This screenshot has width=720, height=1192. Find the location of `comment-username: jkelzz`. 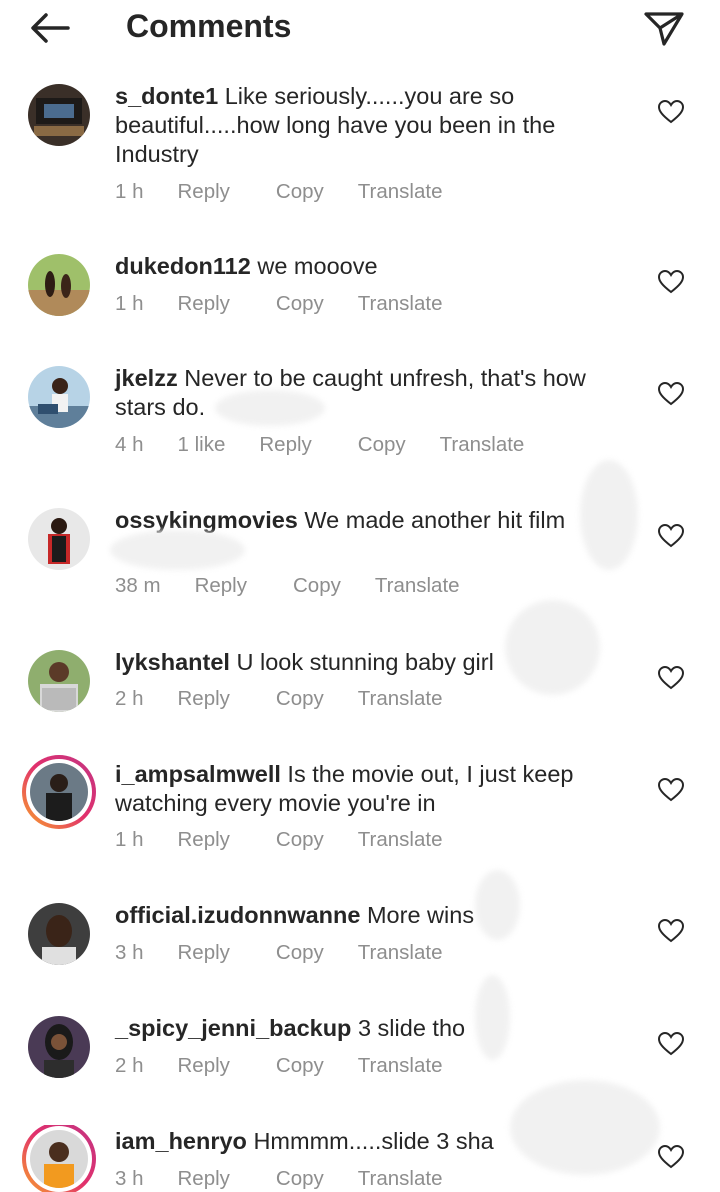

comment-username: jkelzz is located at coordinates (146, 378).